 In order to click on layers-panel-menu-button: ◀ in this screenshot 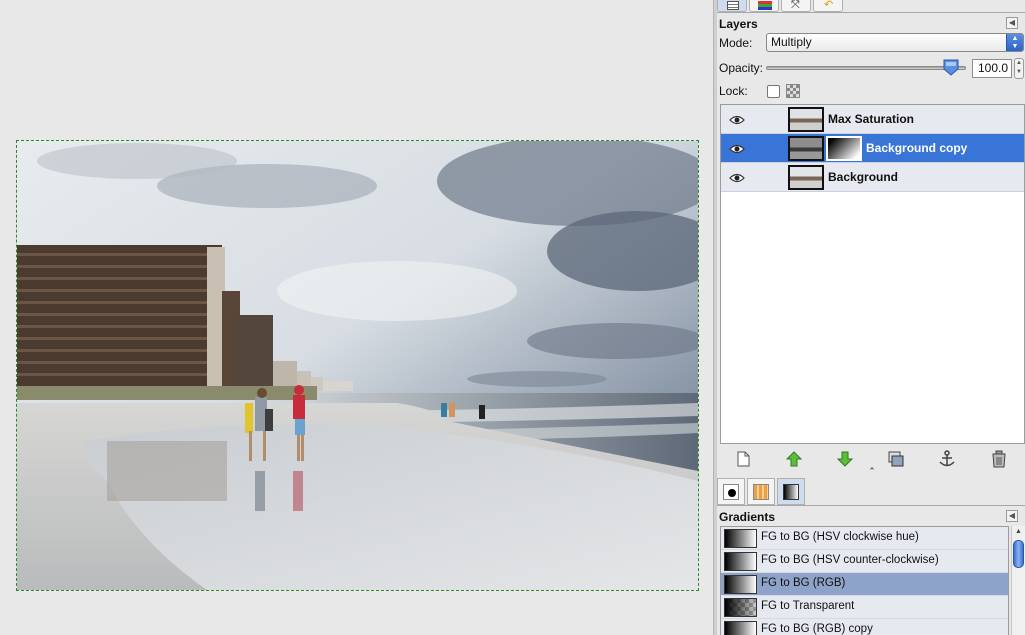, I will do `click(1012, 23)`.